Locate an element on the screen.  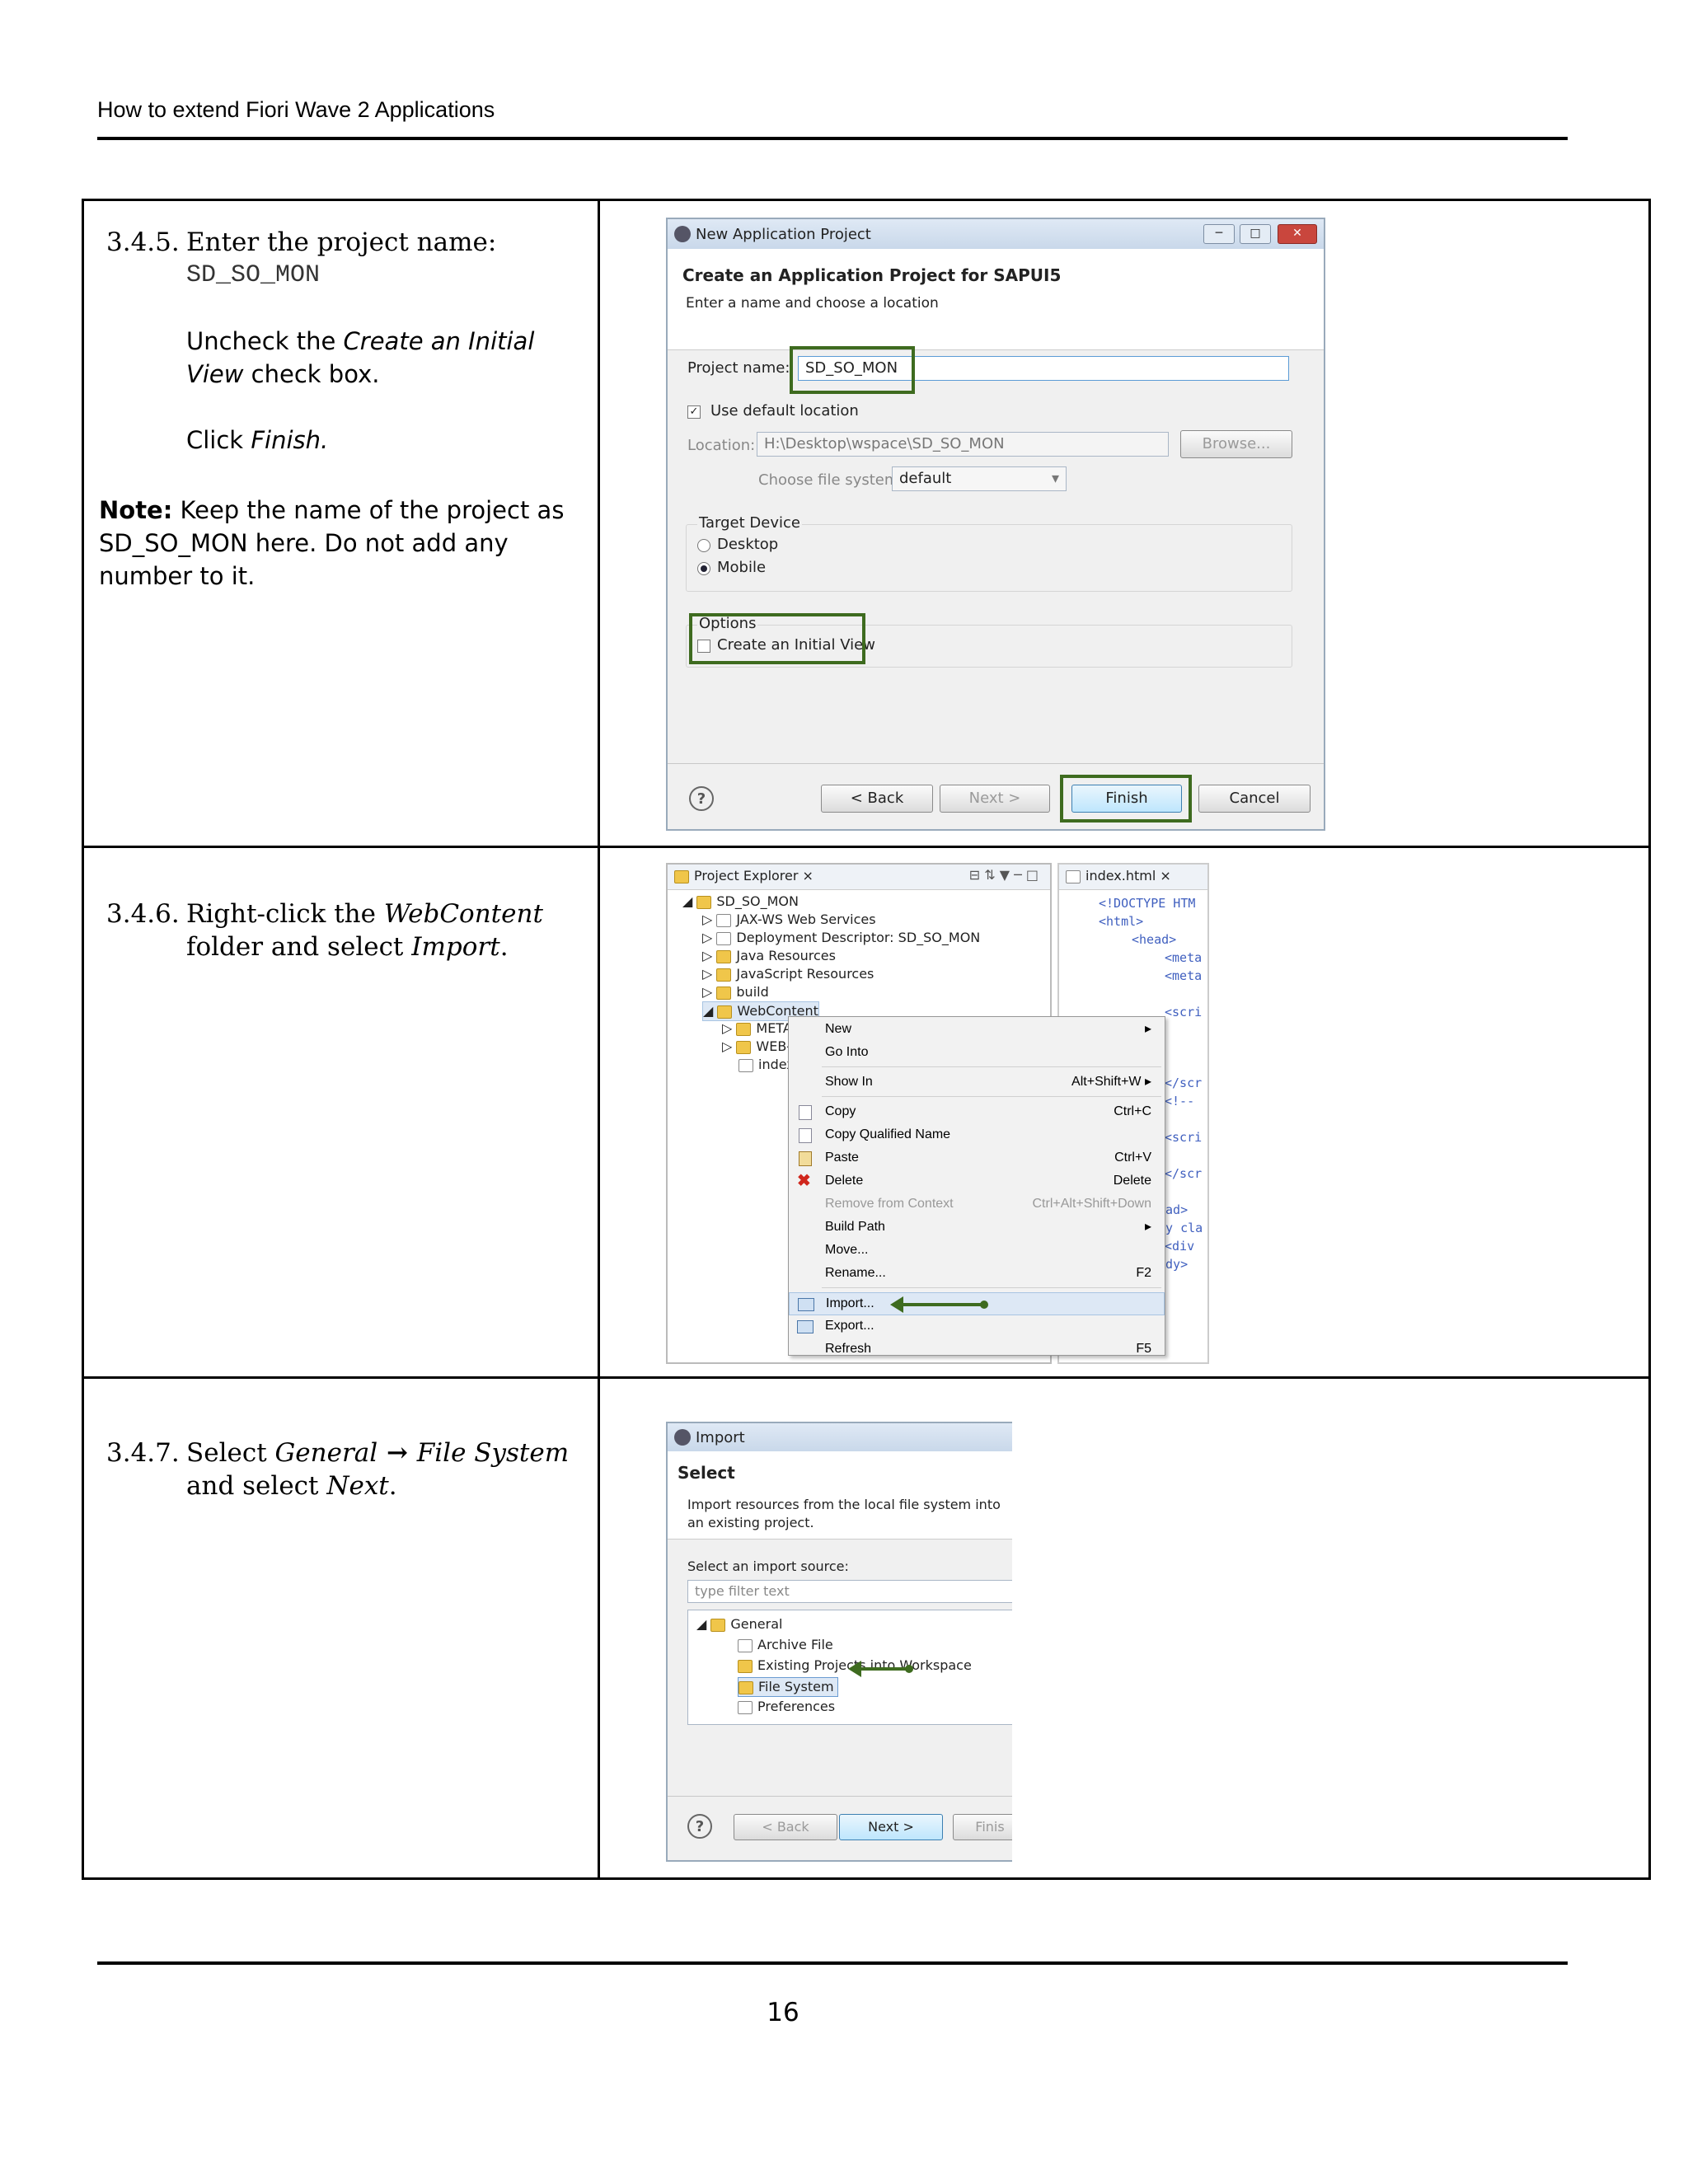
code-line: <html> is located at coordinates (1121, 921).